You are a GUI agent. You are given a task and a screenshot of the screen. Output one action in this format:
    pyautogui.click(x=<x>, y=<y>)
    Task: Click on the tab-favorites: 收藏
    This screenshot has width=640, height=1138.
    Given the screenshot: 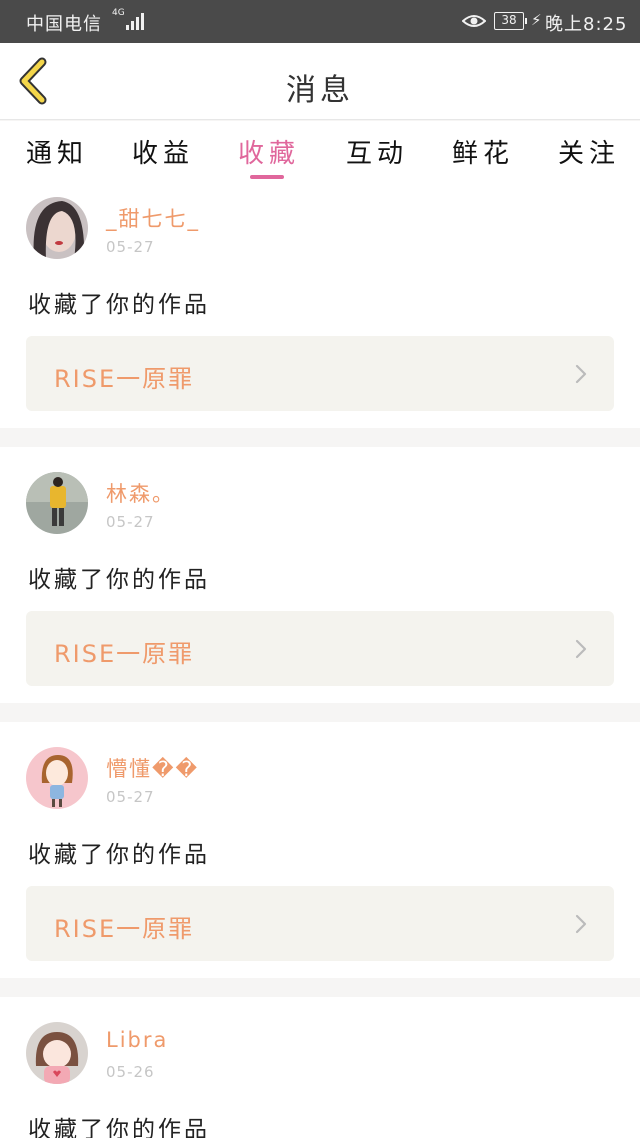 What is the action you would take?
    pyautogui.click(x=269, y=151)
    